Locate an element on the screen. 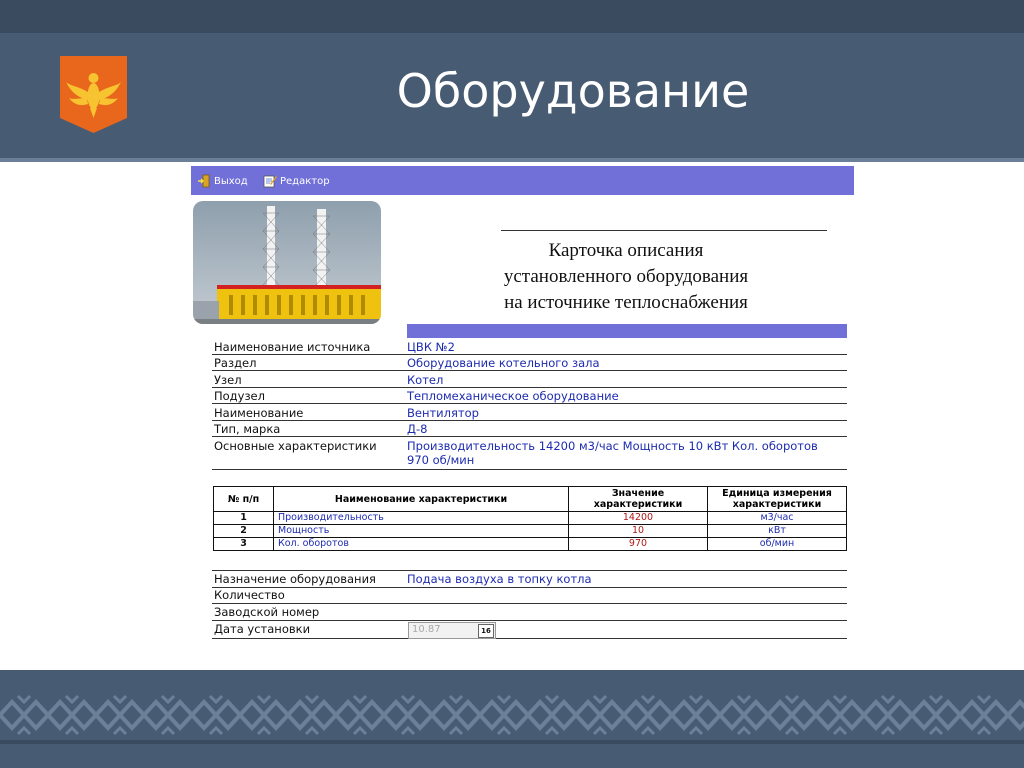 The image size is (1024, 768). slide-footer is located at coordinates (512, 719).